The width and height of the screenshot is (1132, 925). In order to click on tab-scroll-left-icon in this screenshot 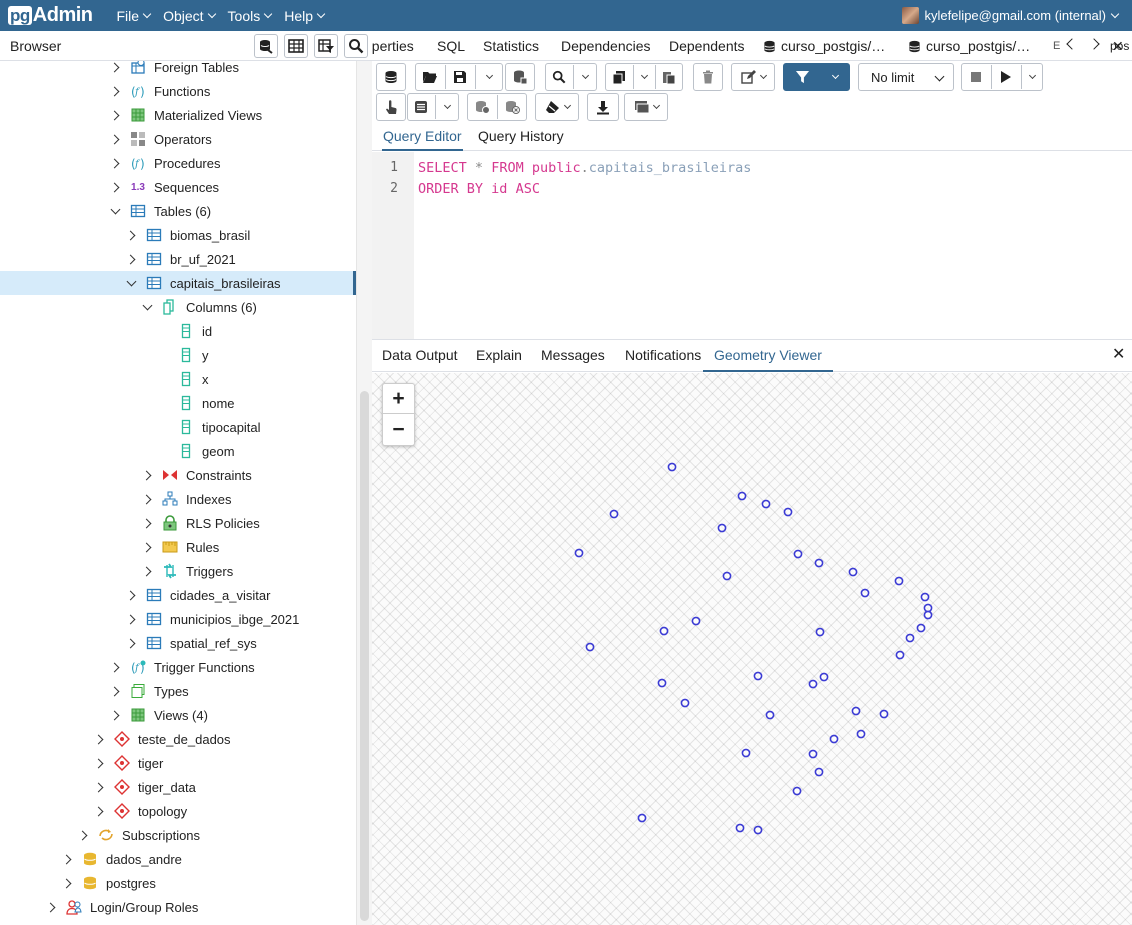, I will do `click(1072, 44)`.